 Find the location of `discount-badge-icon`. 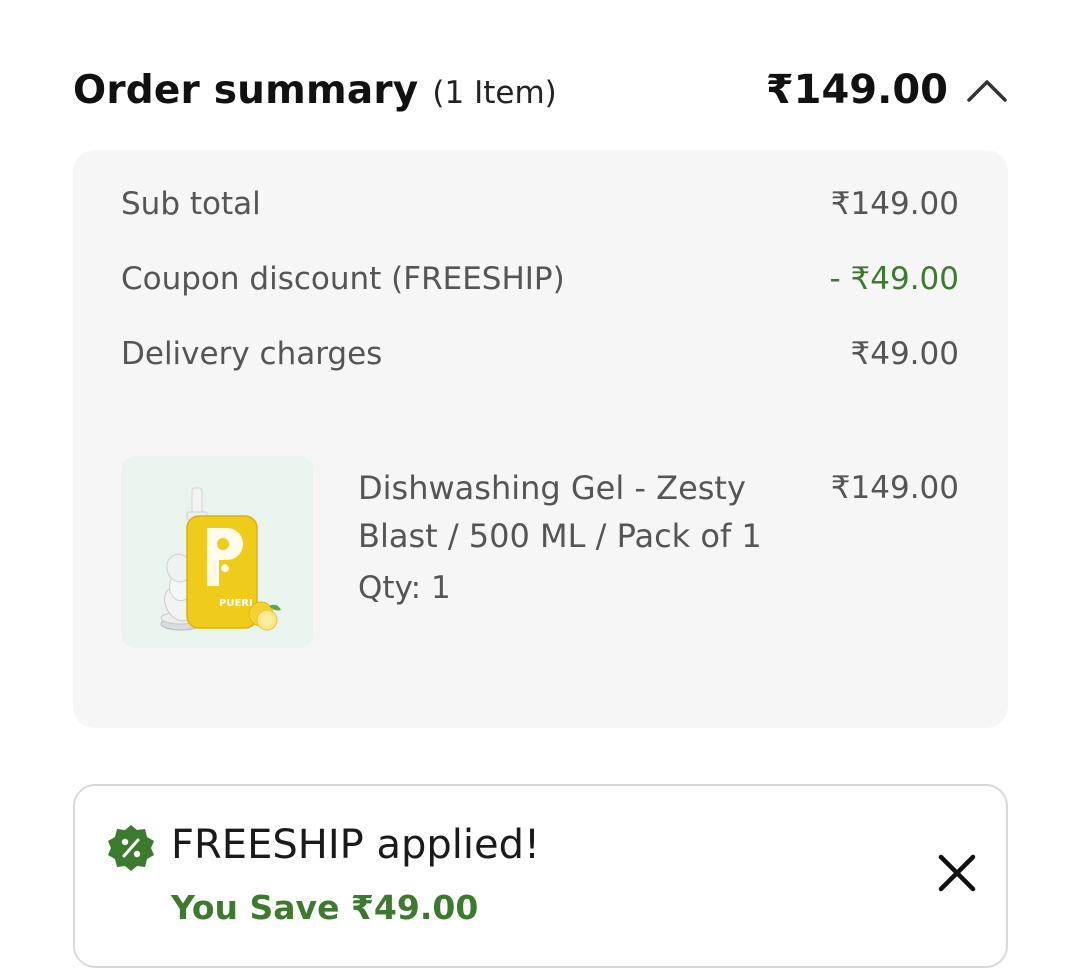

discount-badge-icon is located at coordinates (131, 848).